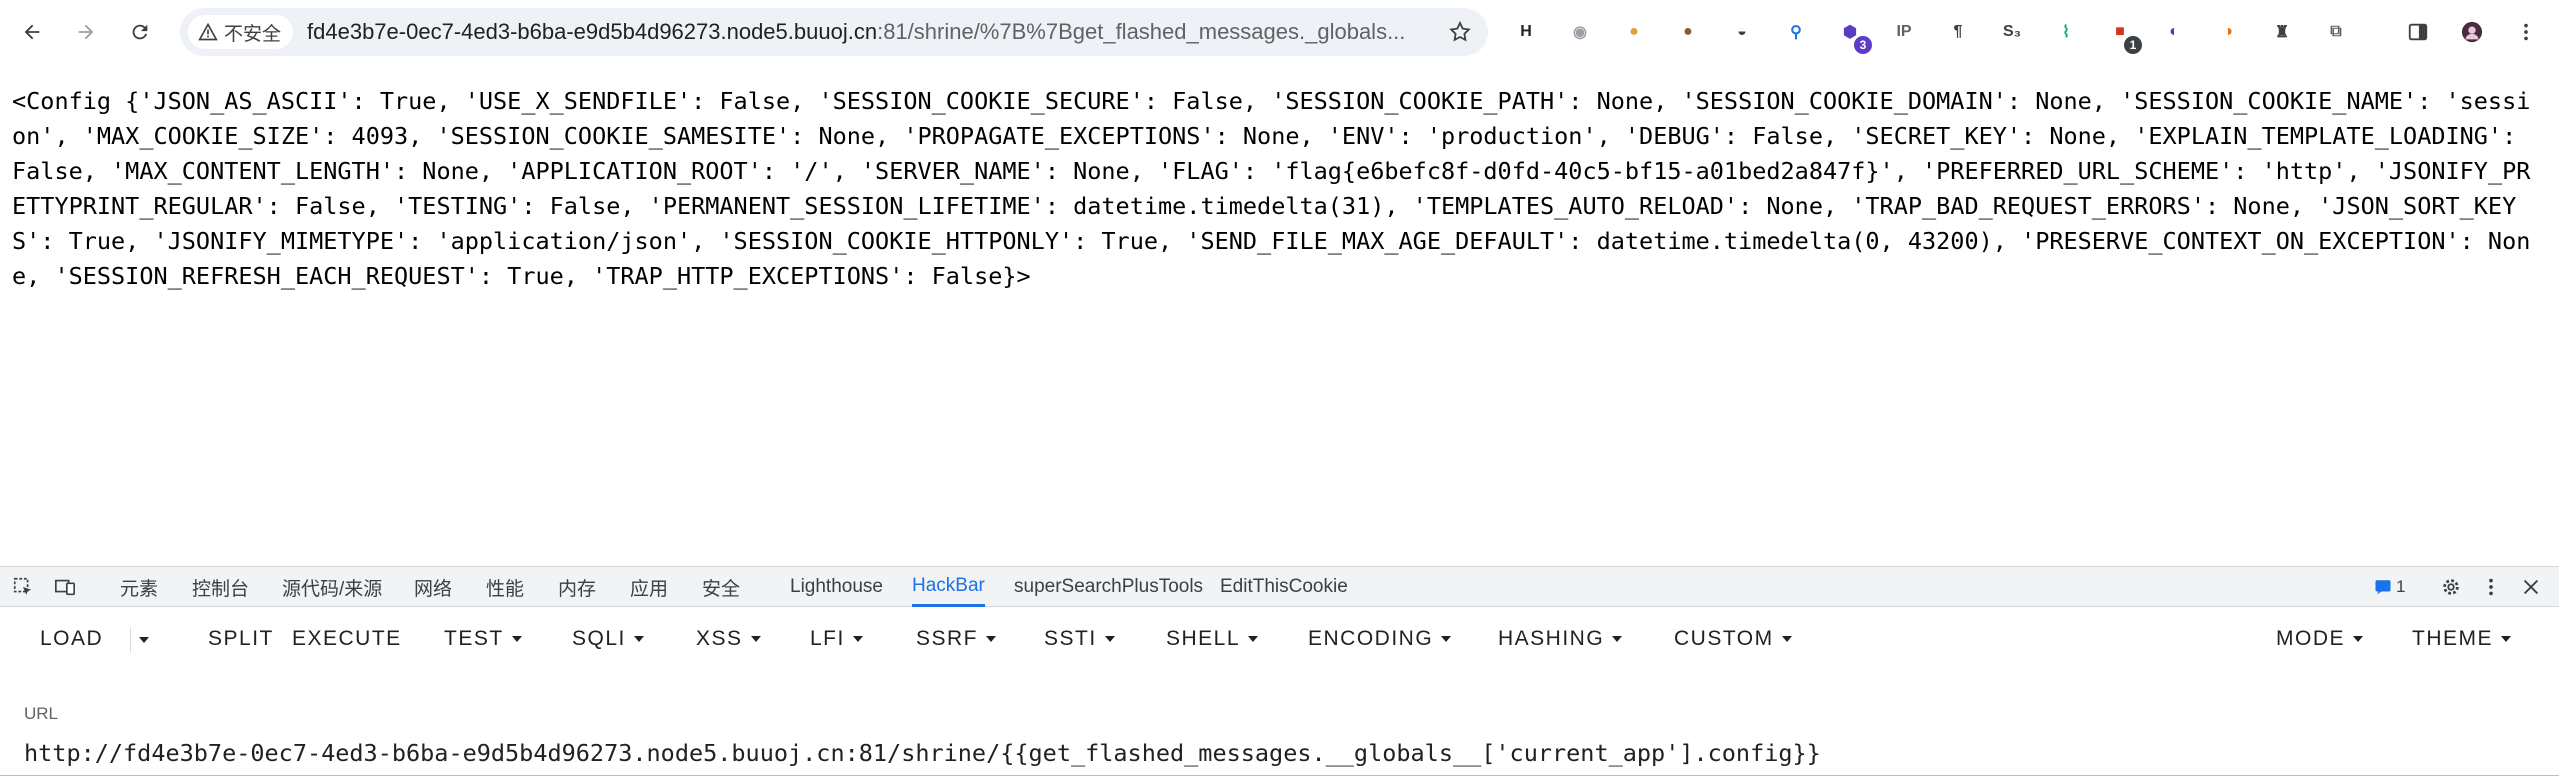  I want to click on bookmark-star-icon, so click(1460, 32).